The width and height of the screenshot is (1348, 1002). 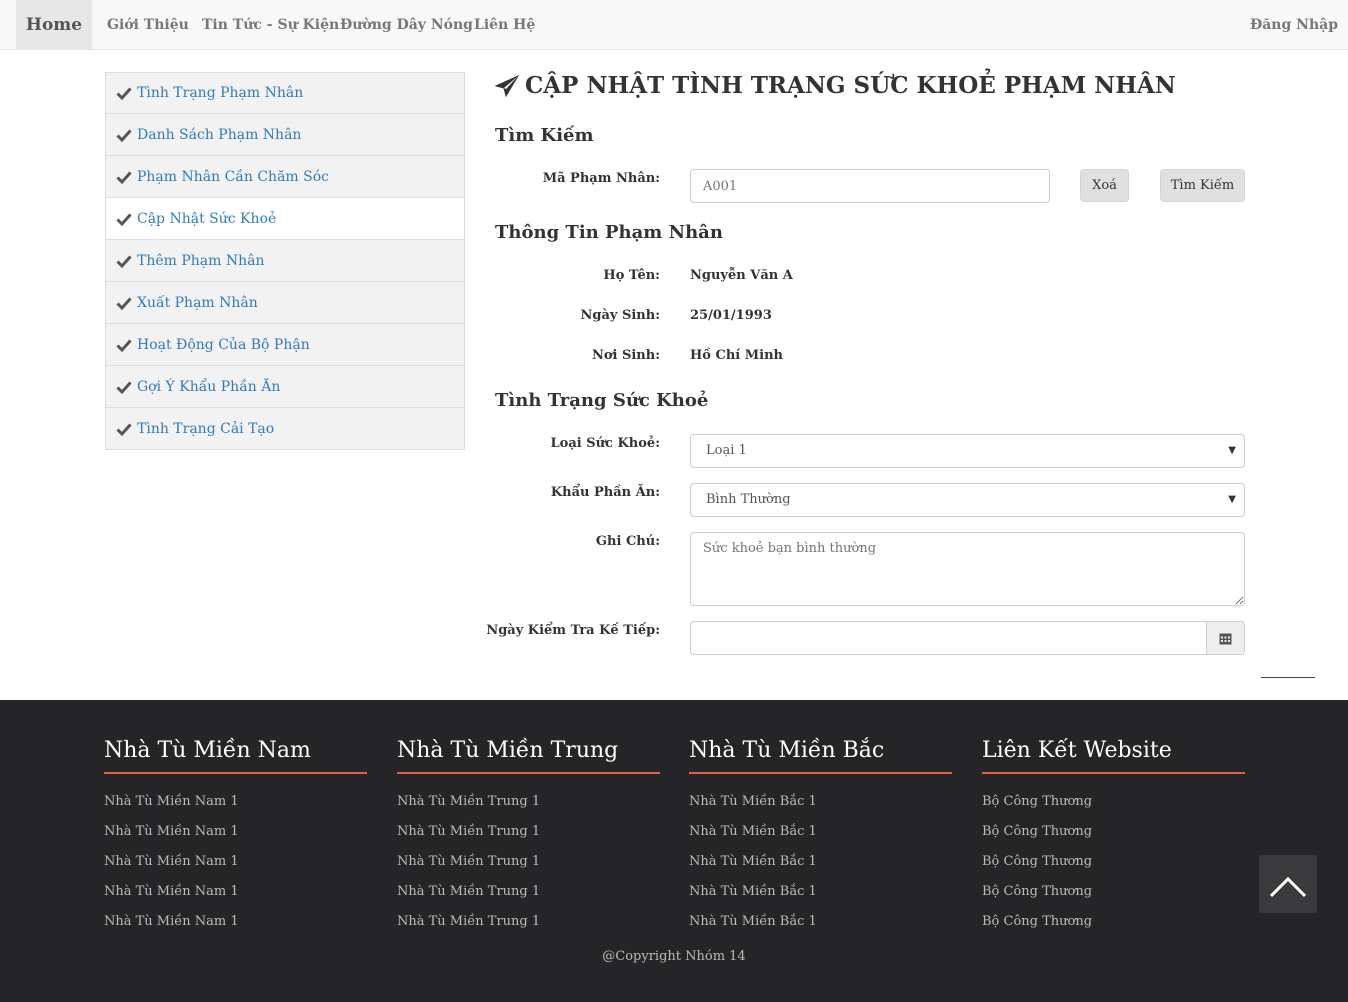 What do you see at coordinates (870, 186) in the screenshot?
I see `ma-pham-nhan-input` at bounding box center [870, 186].